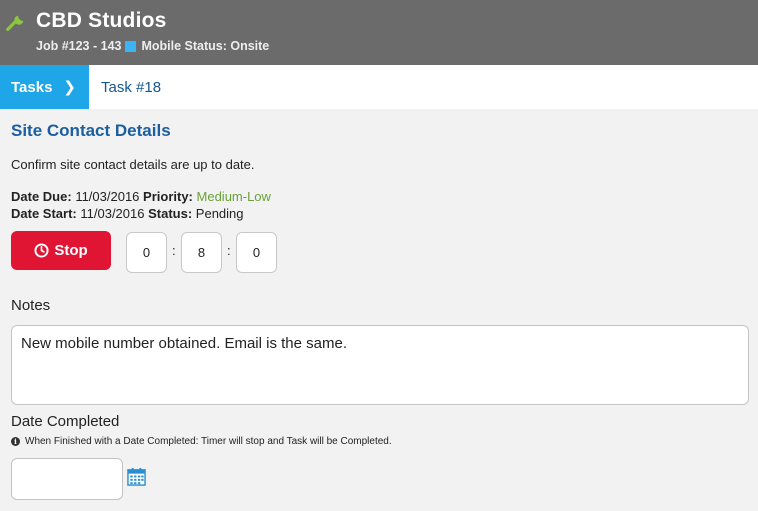 This screenshot has width=758, height=511. What do you see at coordinates (219, 213) in the screenshot?
I see `status-value: Pending` at bounding box center [219, 213].